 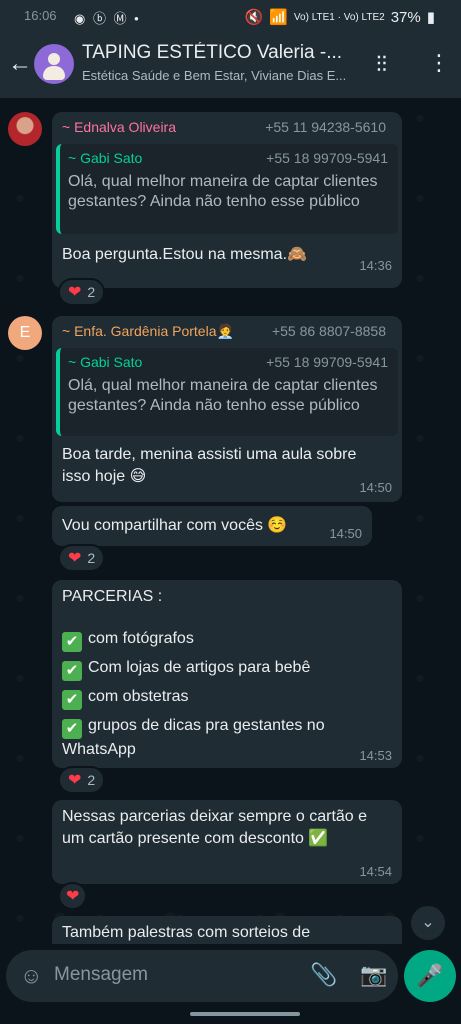 I want to click on group-avatar, so click(x=54, y=64).